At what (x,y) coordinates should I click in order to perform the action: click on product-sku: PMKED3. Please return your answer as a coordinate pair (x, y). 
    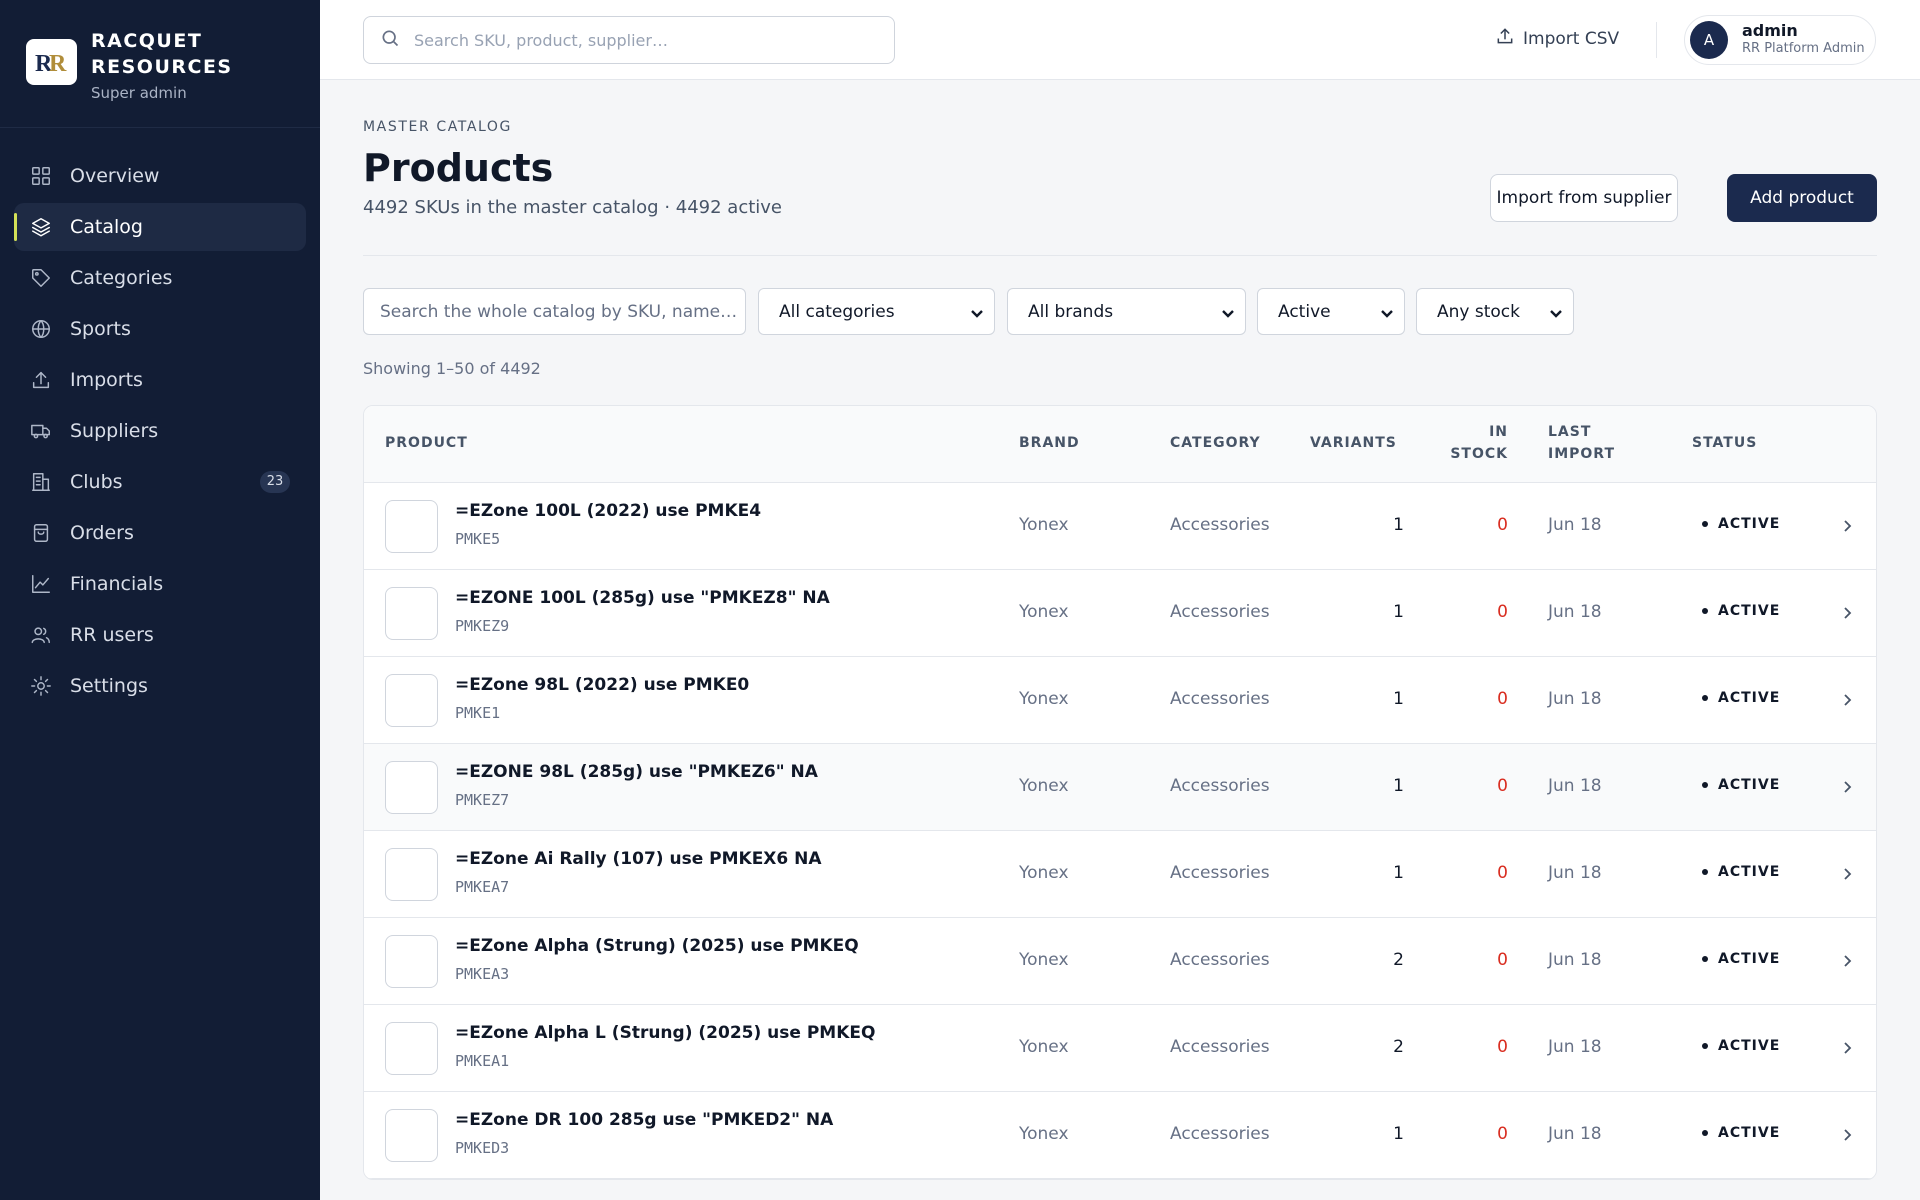
    Looking at the image, I should click on (482, 1148).